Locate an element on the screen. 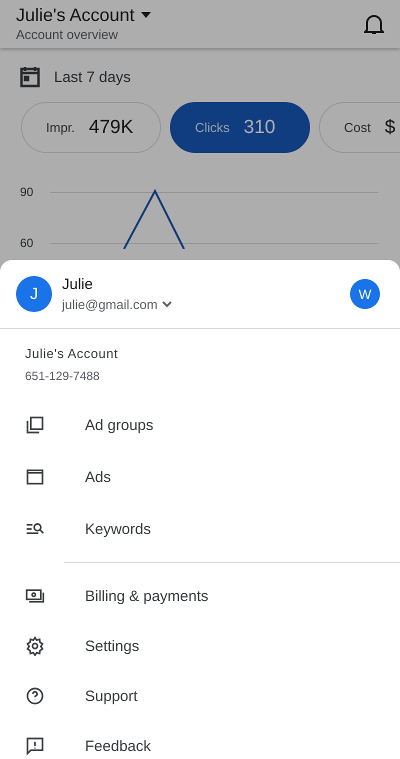 The image size is (400, 759). user-name: Julie is located at coordinates (78, 284).